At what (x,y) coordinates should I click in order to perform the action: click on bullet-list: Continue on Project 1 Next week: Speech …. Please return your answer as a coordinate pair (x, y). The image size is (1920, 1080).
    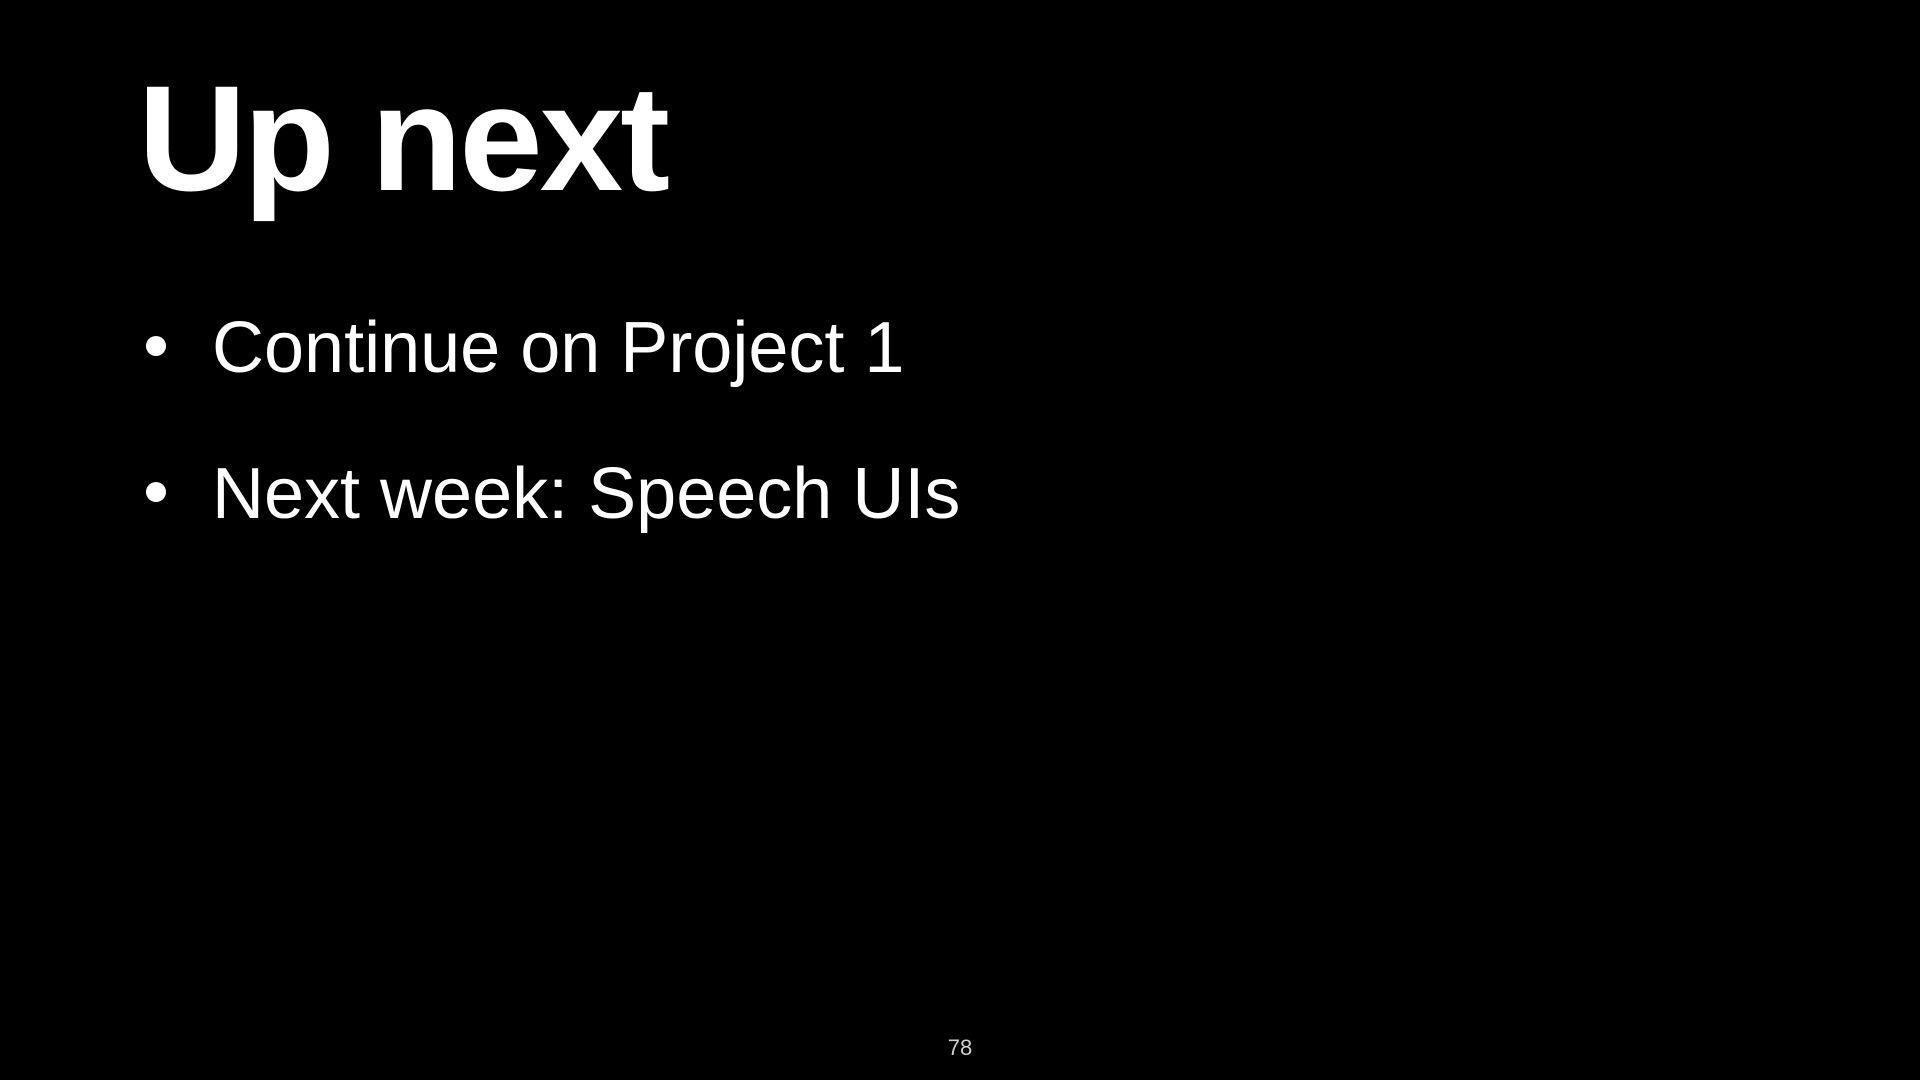
    Looking at the image, I should click on (549, 450).